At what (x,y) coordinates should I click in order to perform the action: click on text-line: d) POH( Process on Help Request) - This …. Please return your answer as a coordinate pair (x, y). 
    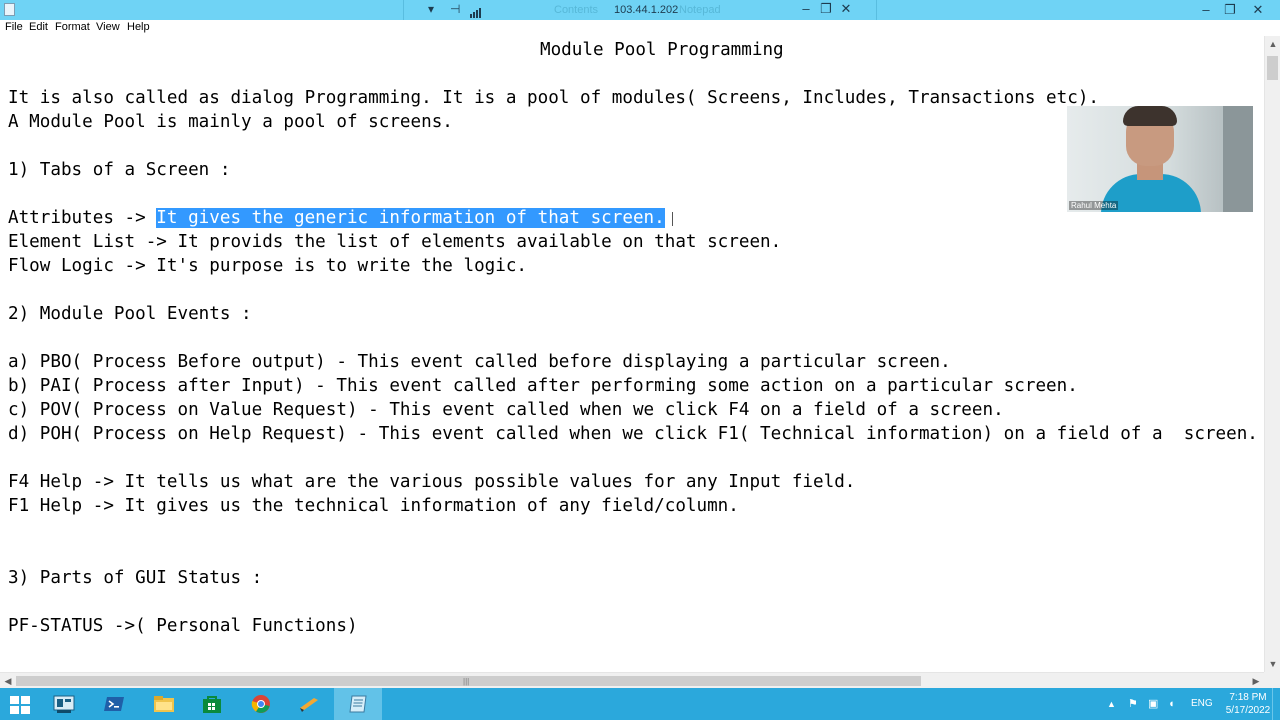
    Looking at the image, I should click on (633, 434).